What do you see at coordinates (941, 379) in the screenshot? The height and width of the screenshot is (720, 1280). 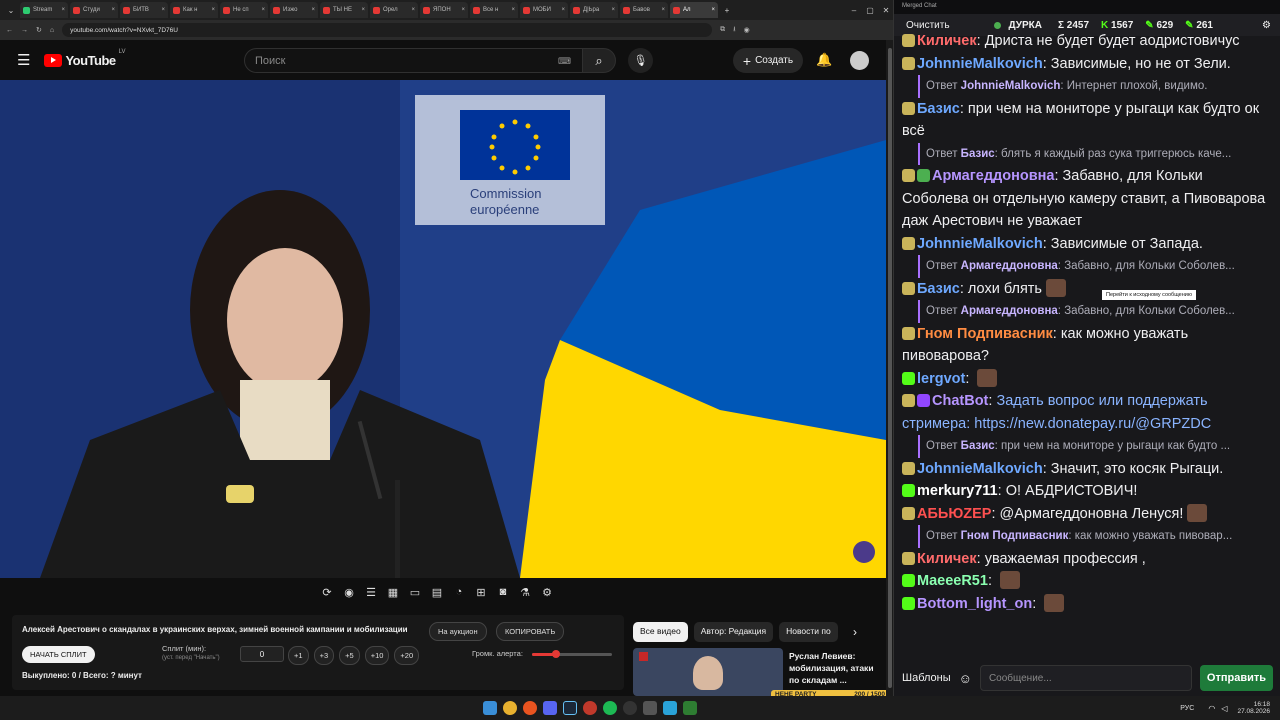 I see `chat-username: lergvot` at bounding box center [941, 379].